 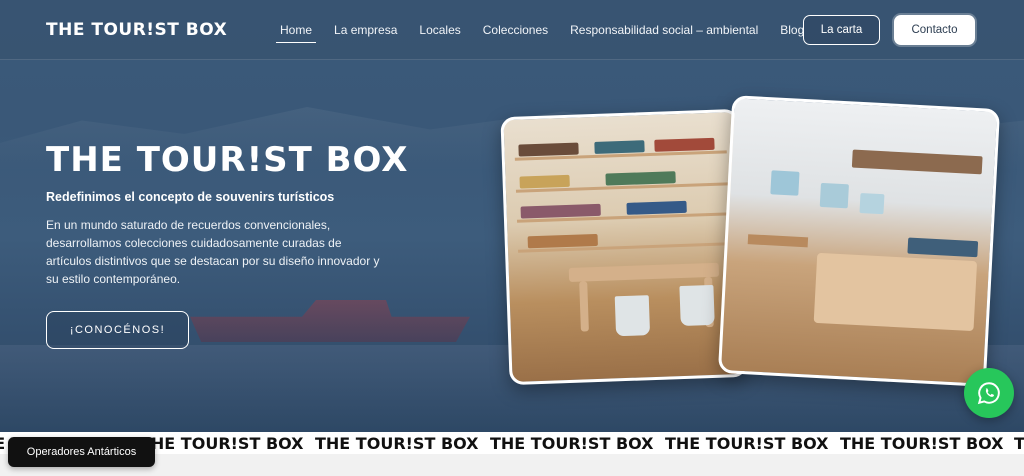 I want to click on store-photo-shelves, so click(x=624, y=247).